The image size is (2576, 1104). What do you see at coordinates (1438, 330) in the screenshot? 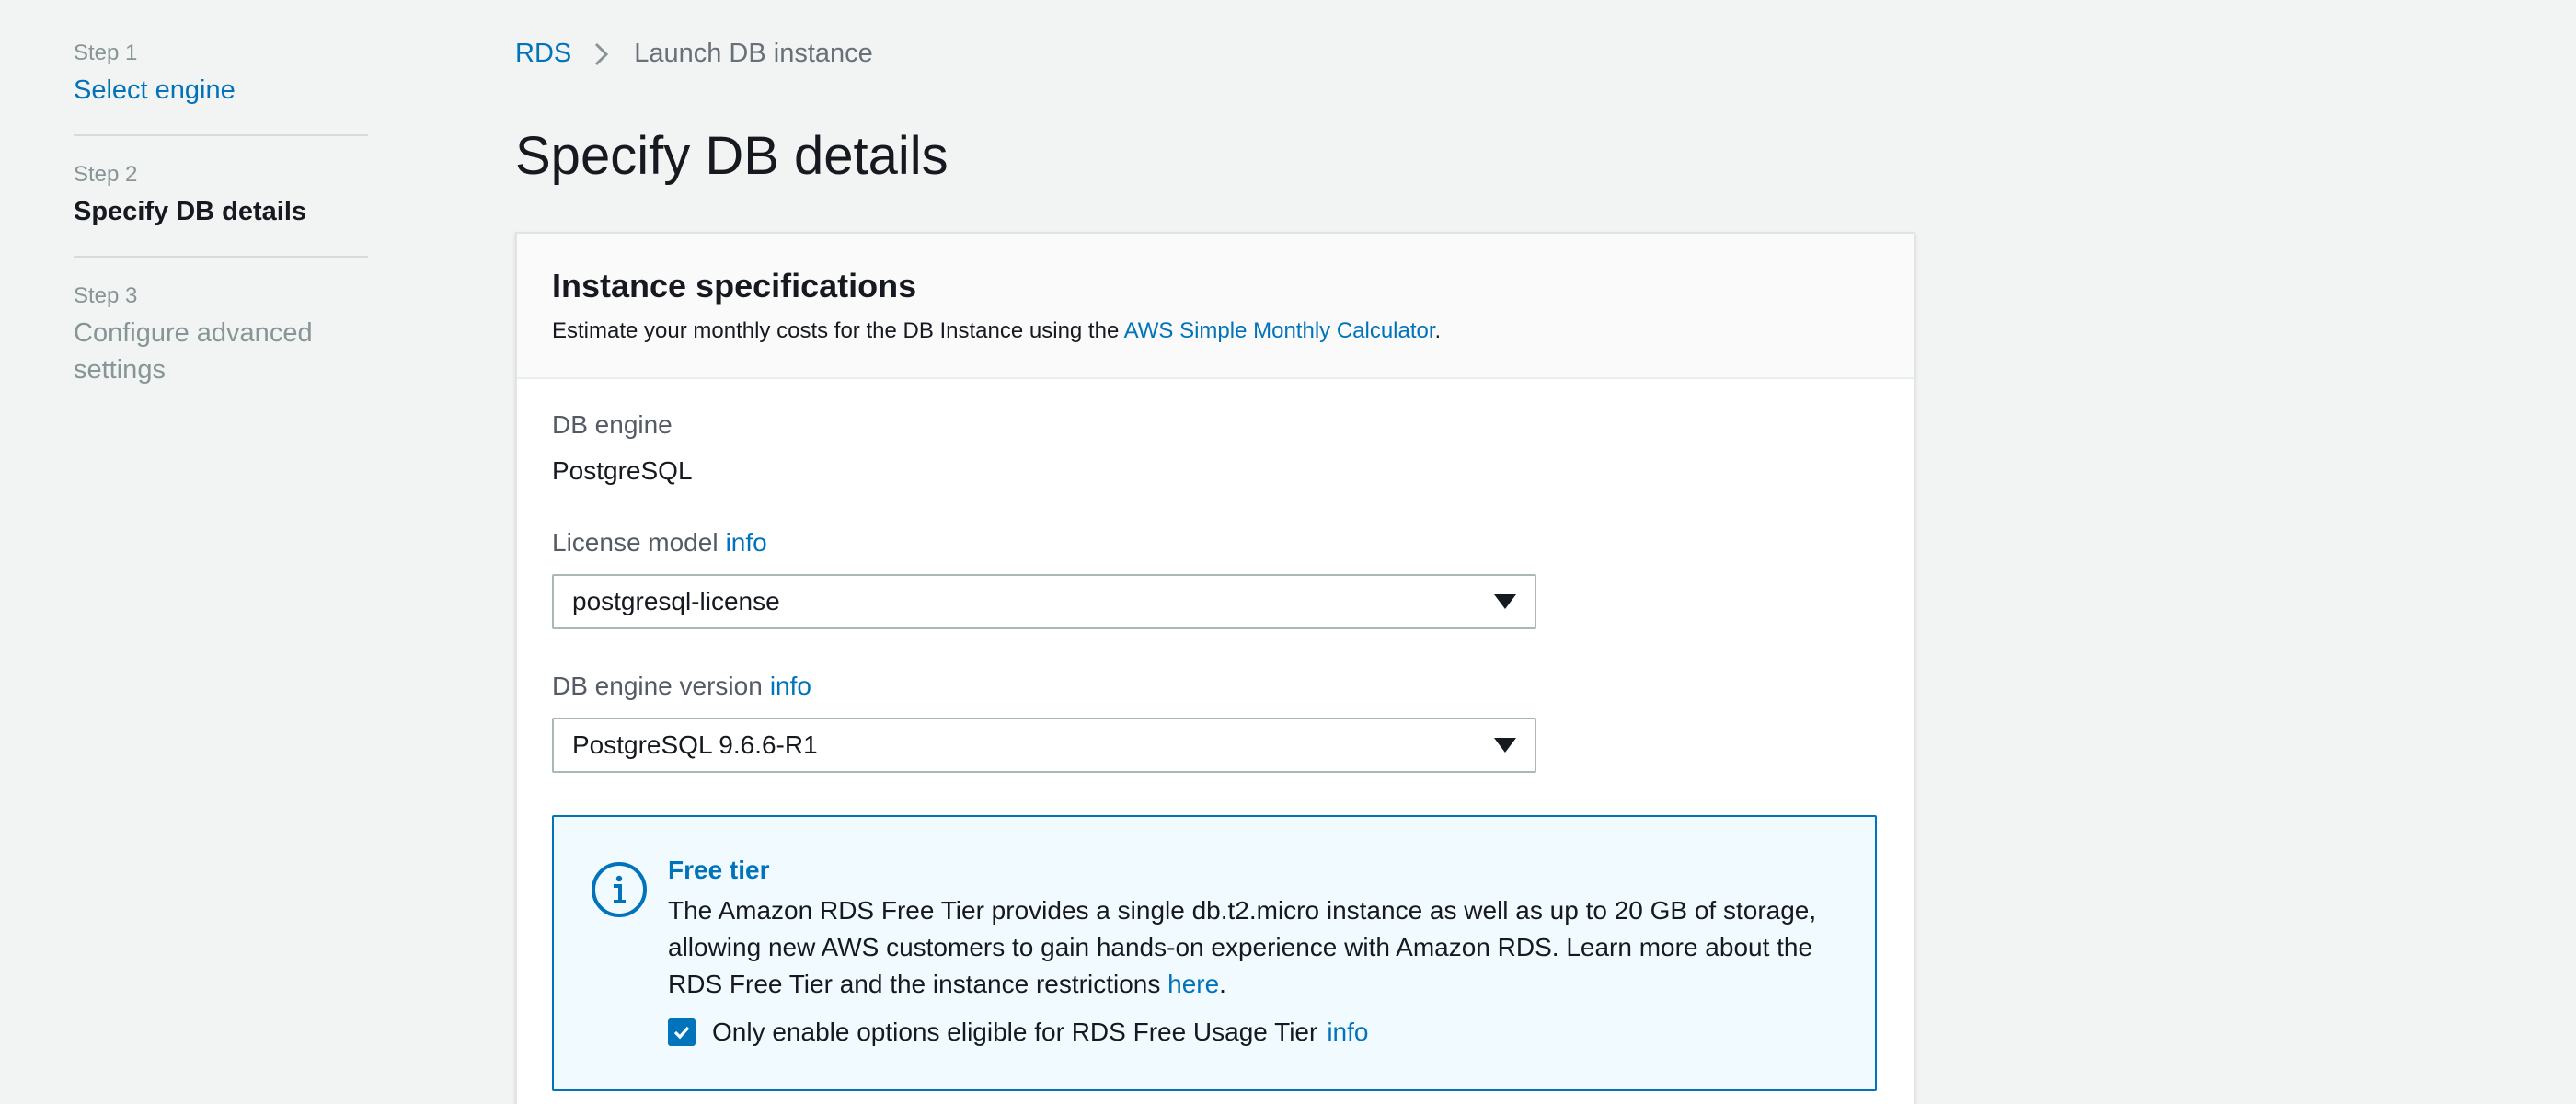
I see `panel-description-suffix: .` at bounding box center [1438, 330].